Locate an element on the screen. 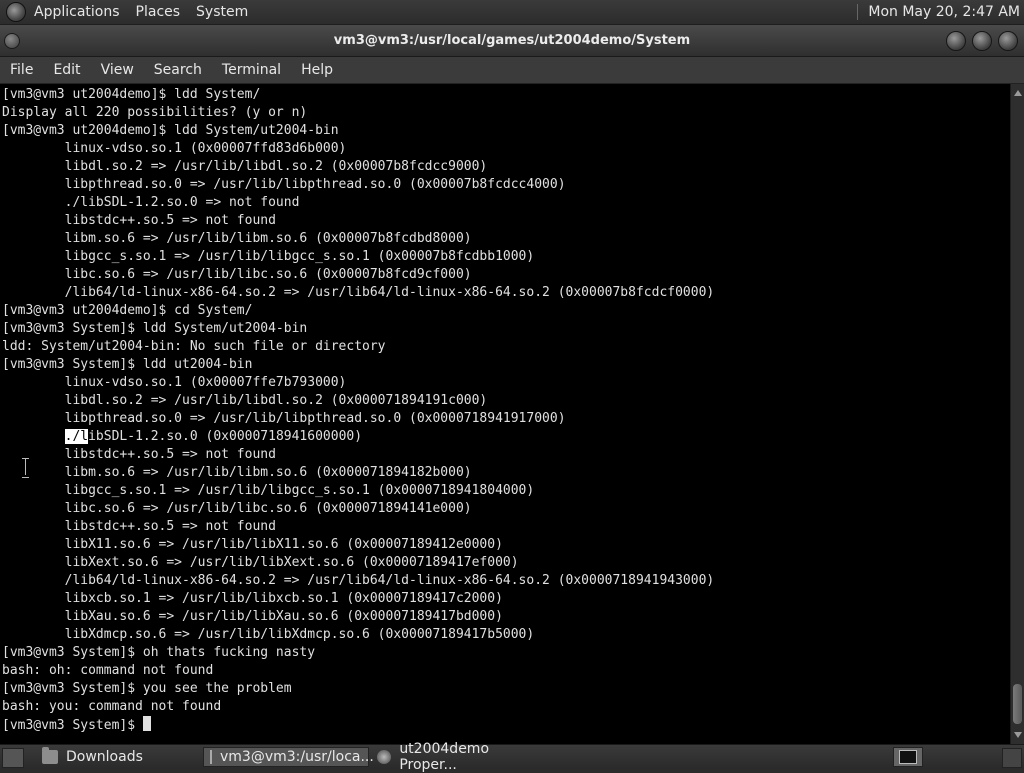  menu-file: File is located at coordinates (21, 70).